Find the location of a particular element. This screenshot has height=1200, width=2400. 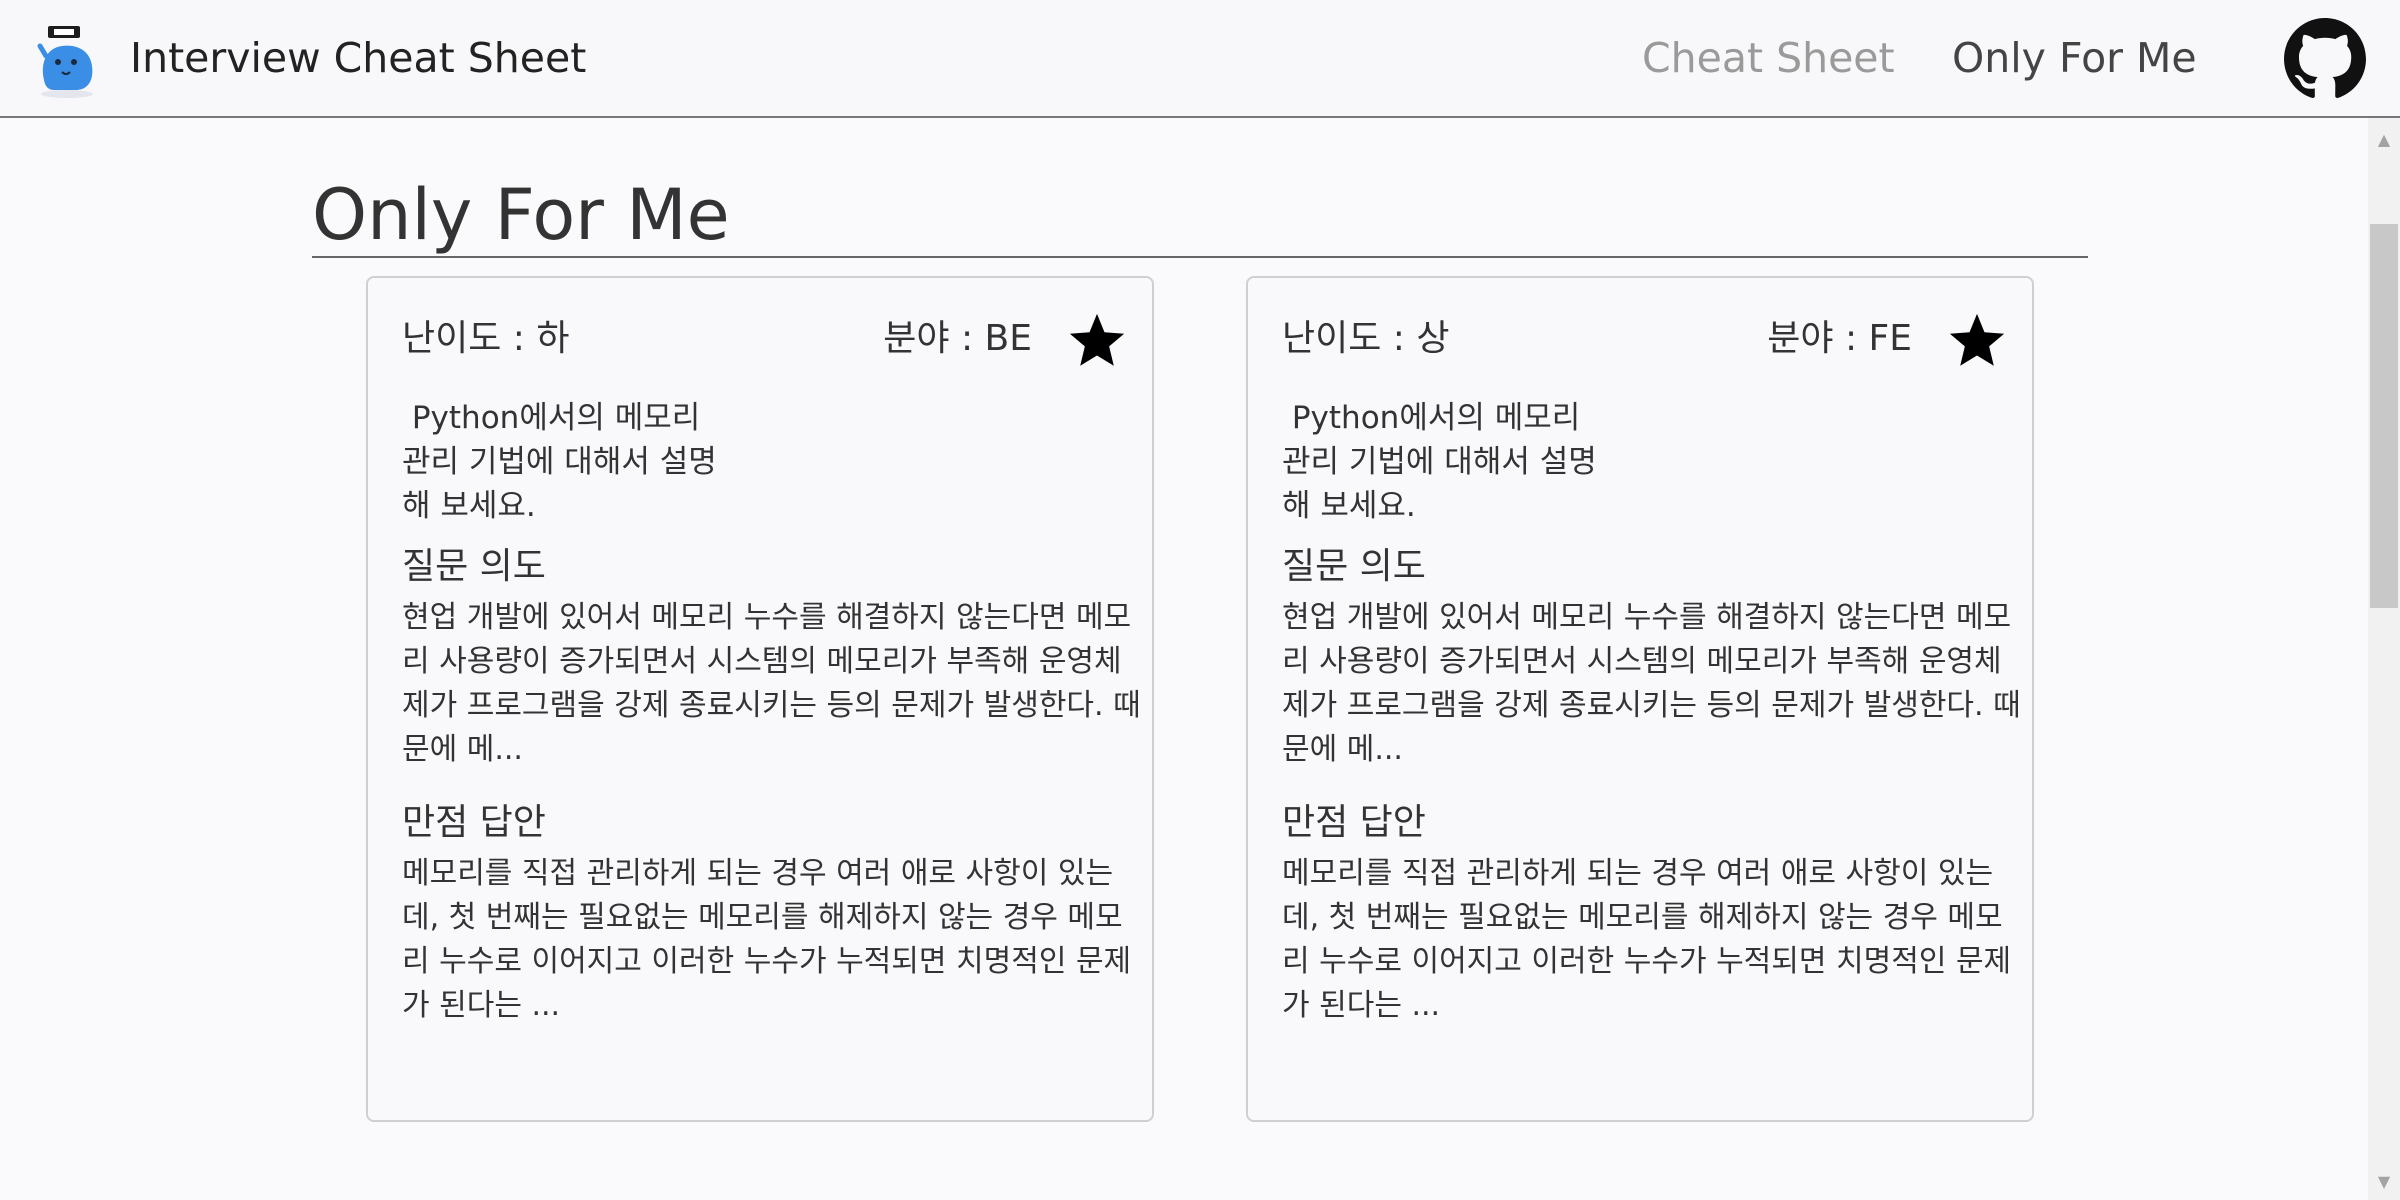

github-icon is located at coordinates (2325, 59).